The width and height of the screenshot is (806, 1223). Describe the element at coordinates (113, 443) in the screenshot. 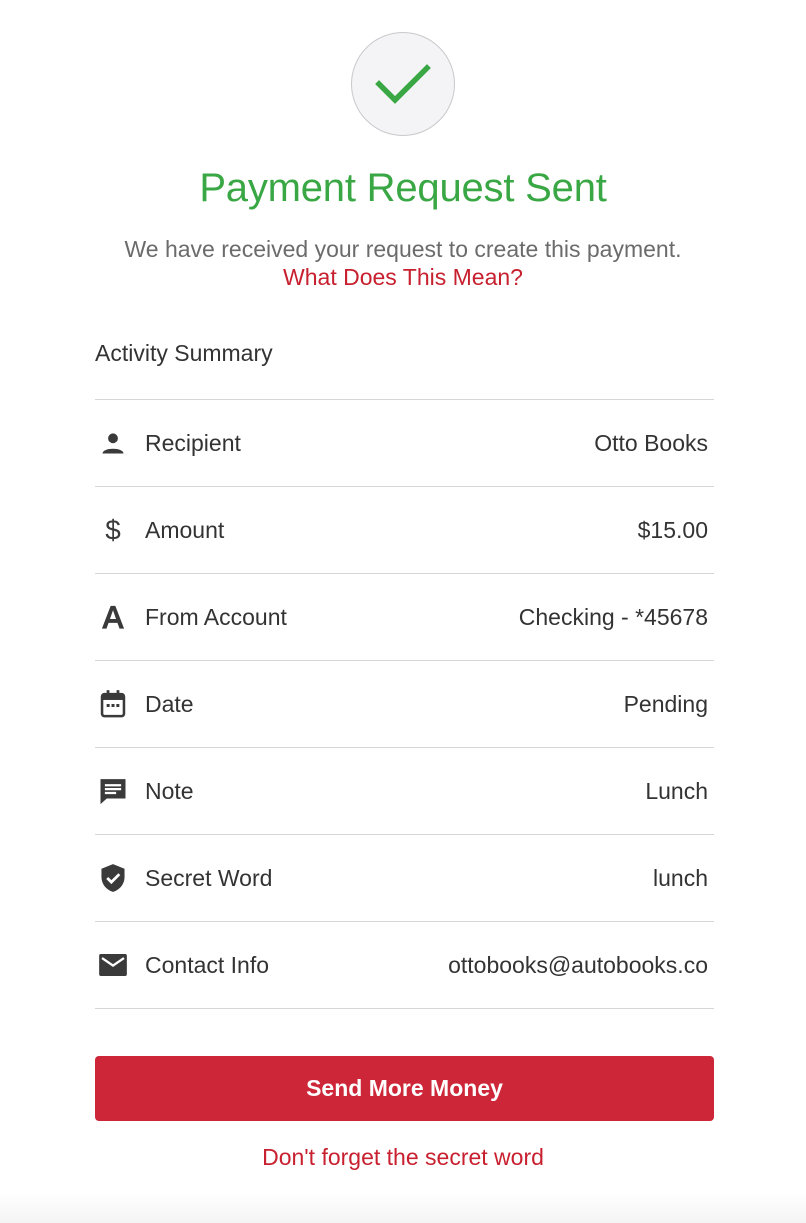

I see `person-icon` at that location.